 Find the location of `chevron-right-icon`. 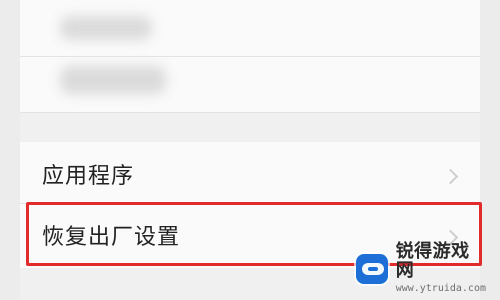

chevron-right-icon is located at coordinates (450, 176).